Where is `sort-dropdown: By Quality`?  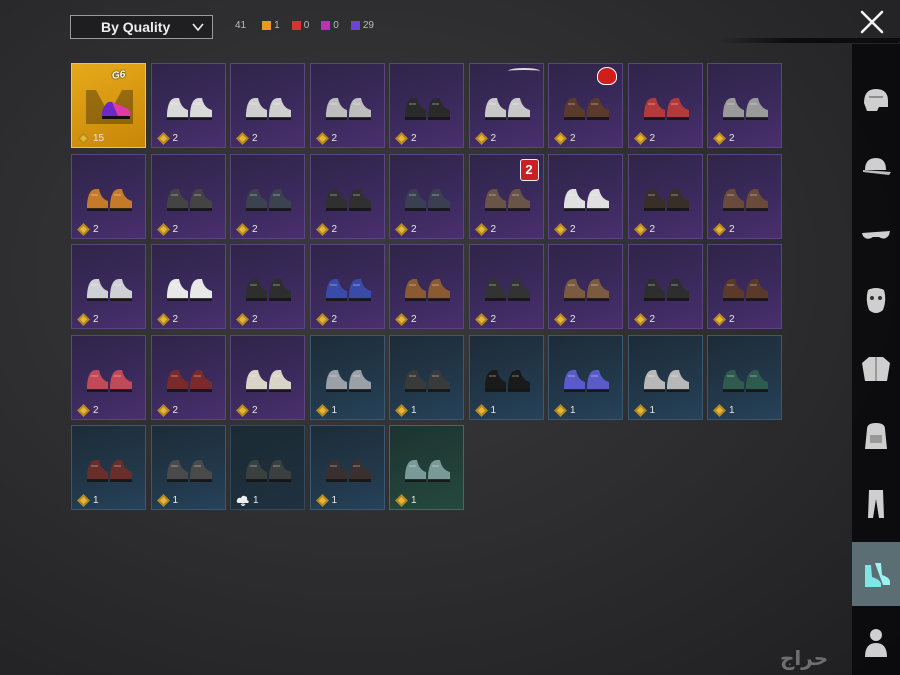 sort-dropdown: By Quality is located at coordinates (141, 27).